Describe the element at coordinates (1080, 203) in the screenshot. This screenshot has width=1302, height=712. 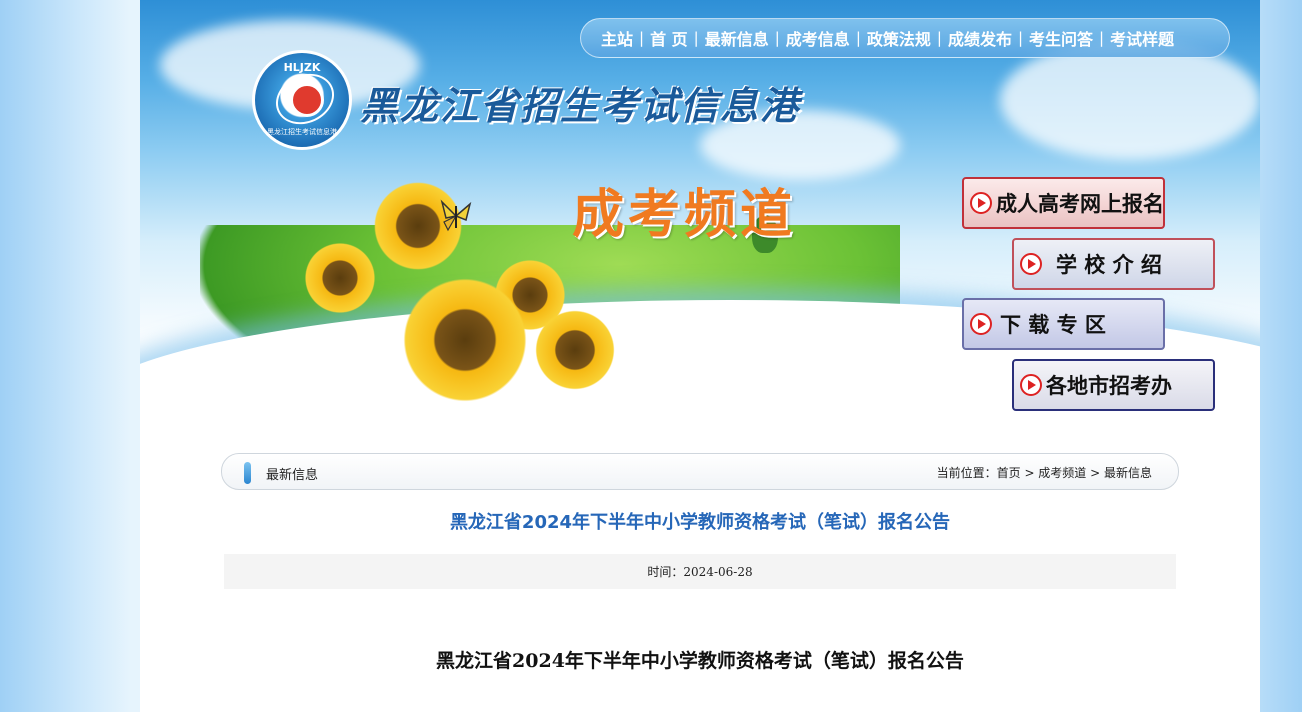
I see `side-button-label: 成人高考网上报名` at that location.